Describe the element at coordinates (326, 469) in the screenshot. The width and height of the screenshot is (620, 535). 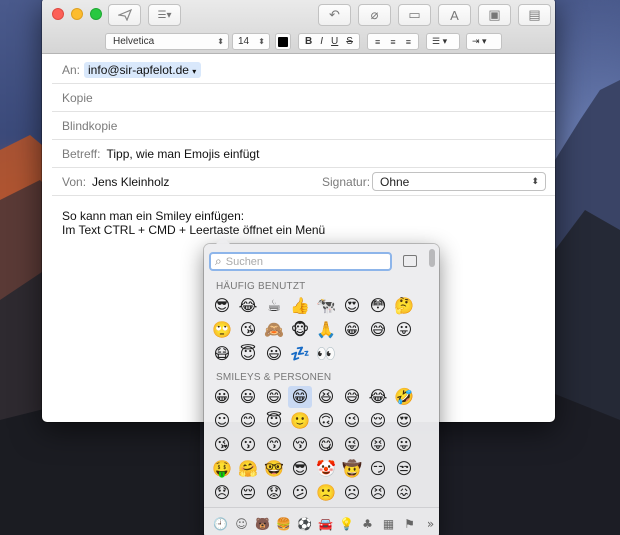
I see `emoji-smileys-28: 🤡` at that location.